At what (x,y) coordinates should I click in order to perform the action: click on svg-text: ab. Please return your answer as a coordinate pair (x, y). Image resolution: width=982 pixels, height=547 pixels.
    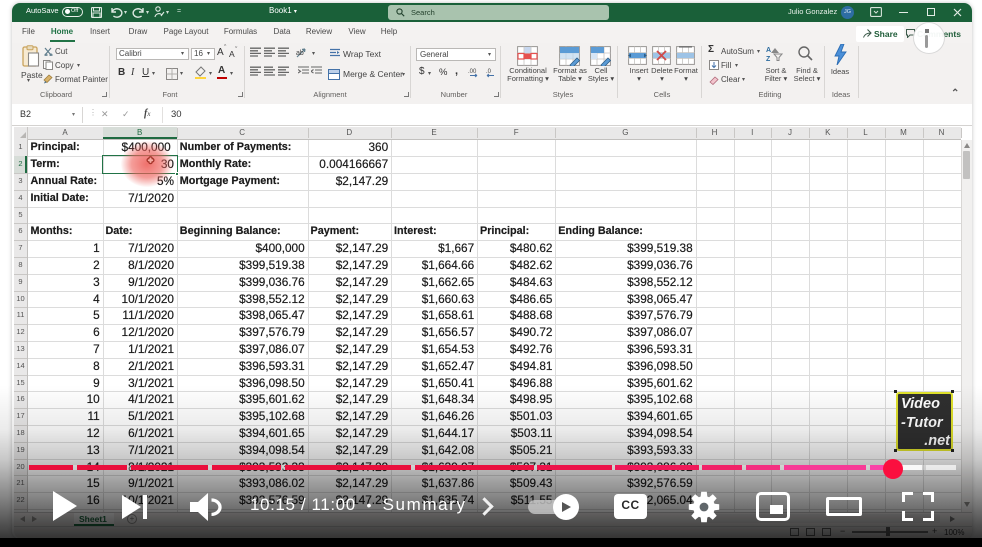
    Looking at the image, I should click on (300, 53).